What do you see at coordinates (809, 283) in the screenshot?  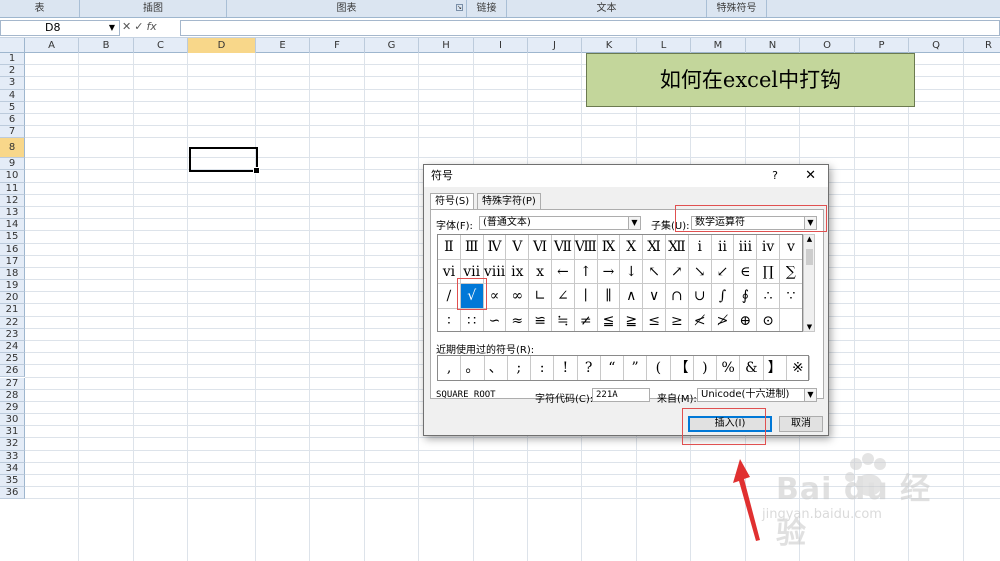 I see `symbol-grid-scrollbar: ▲ ▼` at bounding box center [809, 283].